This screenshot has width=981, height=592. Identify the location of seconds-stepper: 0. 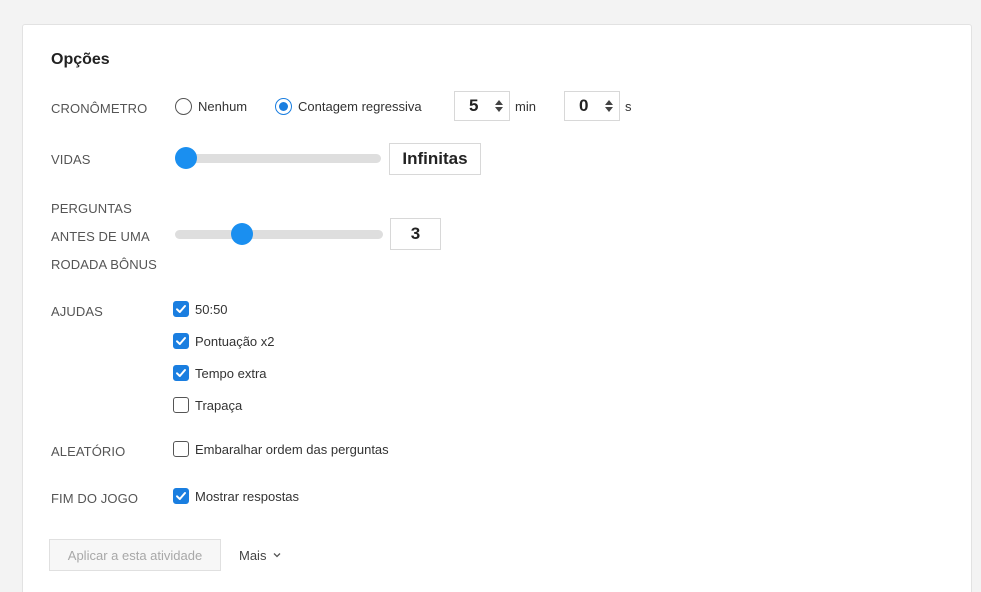
(592, 106).